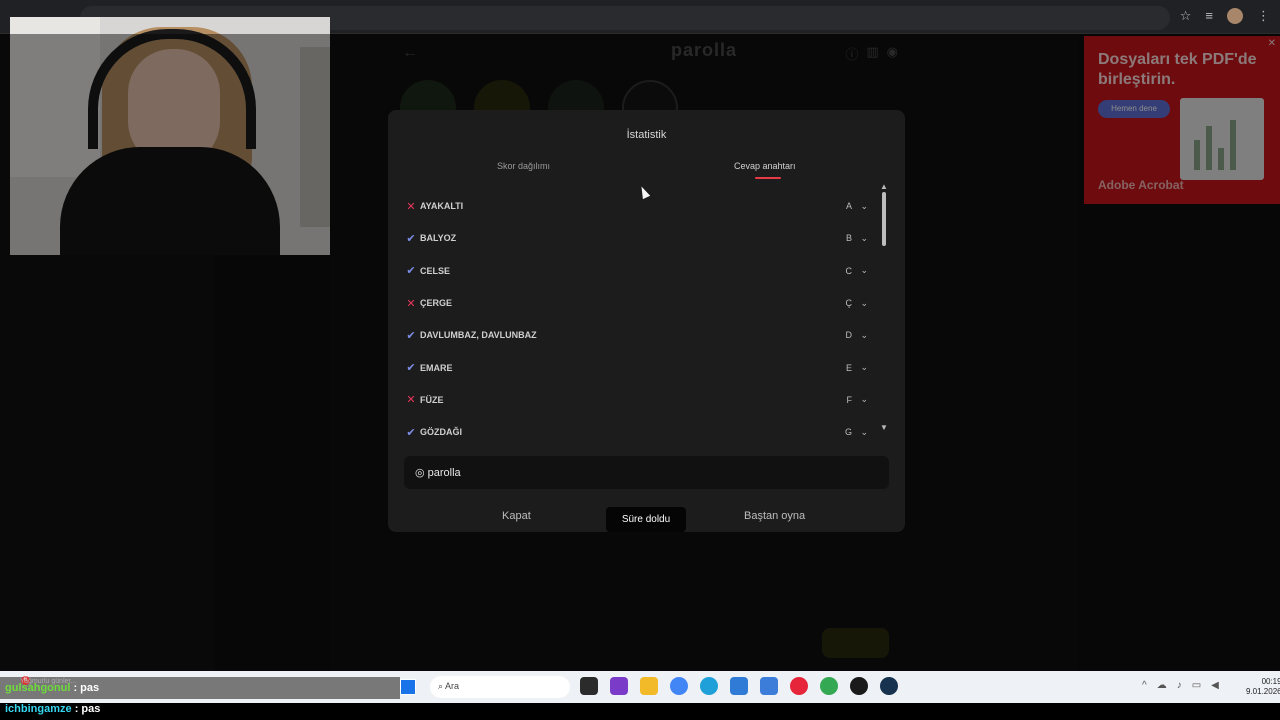 This screenshot has width=1280, height=720. What do you see at coordinates (1270, 681) in the screenshot?
I see `clock-time: 00:19` at bounding box center [1270, 681].